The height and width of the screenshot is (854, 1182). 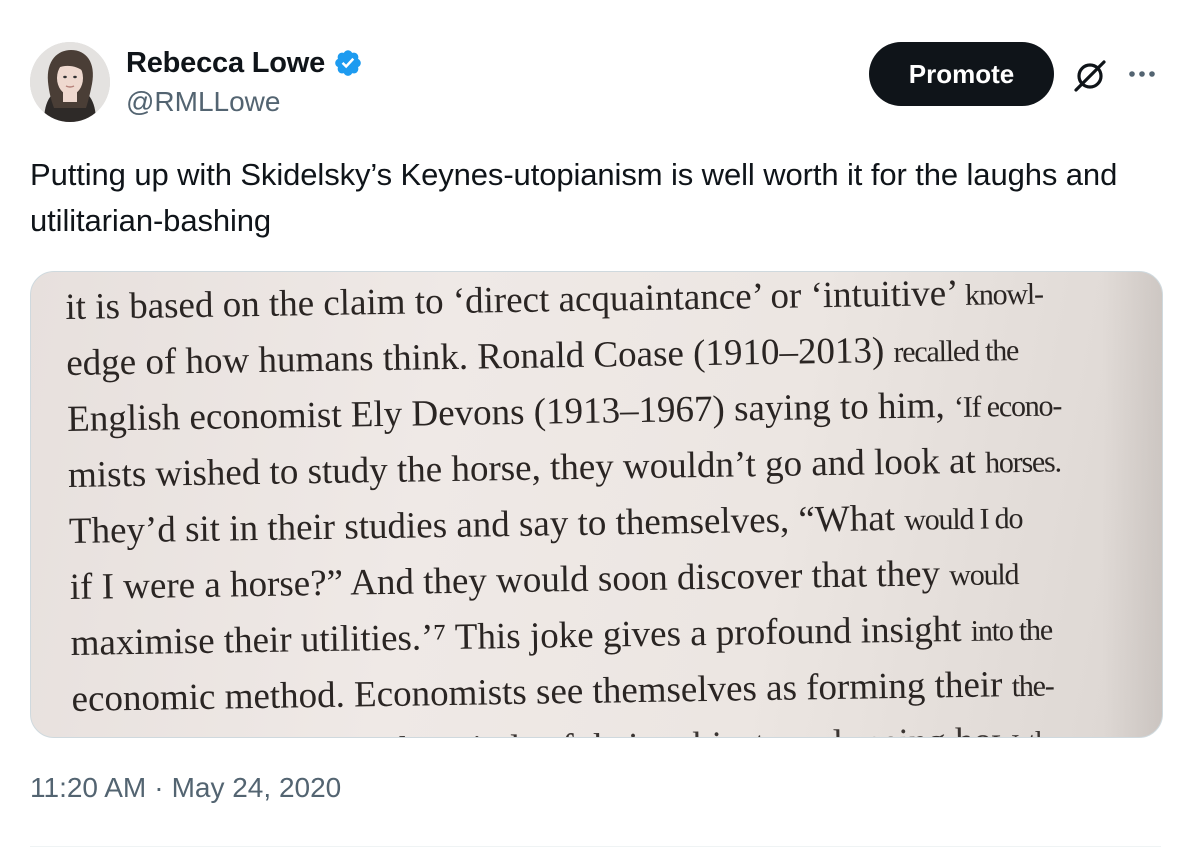 What do you see at coordinates (1090, 76) in the screenshot?
I see `slashed-circle-icon` at bounding box center [1090, 76].